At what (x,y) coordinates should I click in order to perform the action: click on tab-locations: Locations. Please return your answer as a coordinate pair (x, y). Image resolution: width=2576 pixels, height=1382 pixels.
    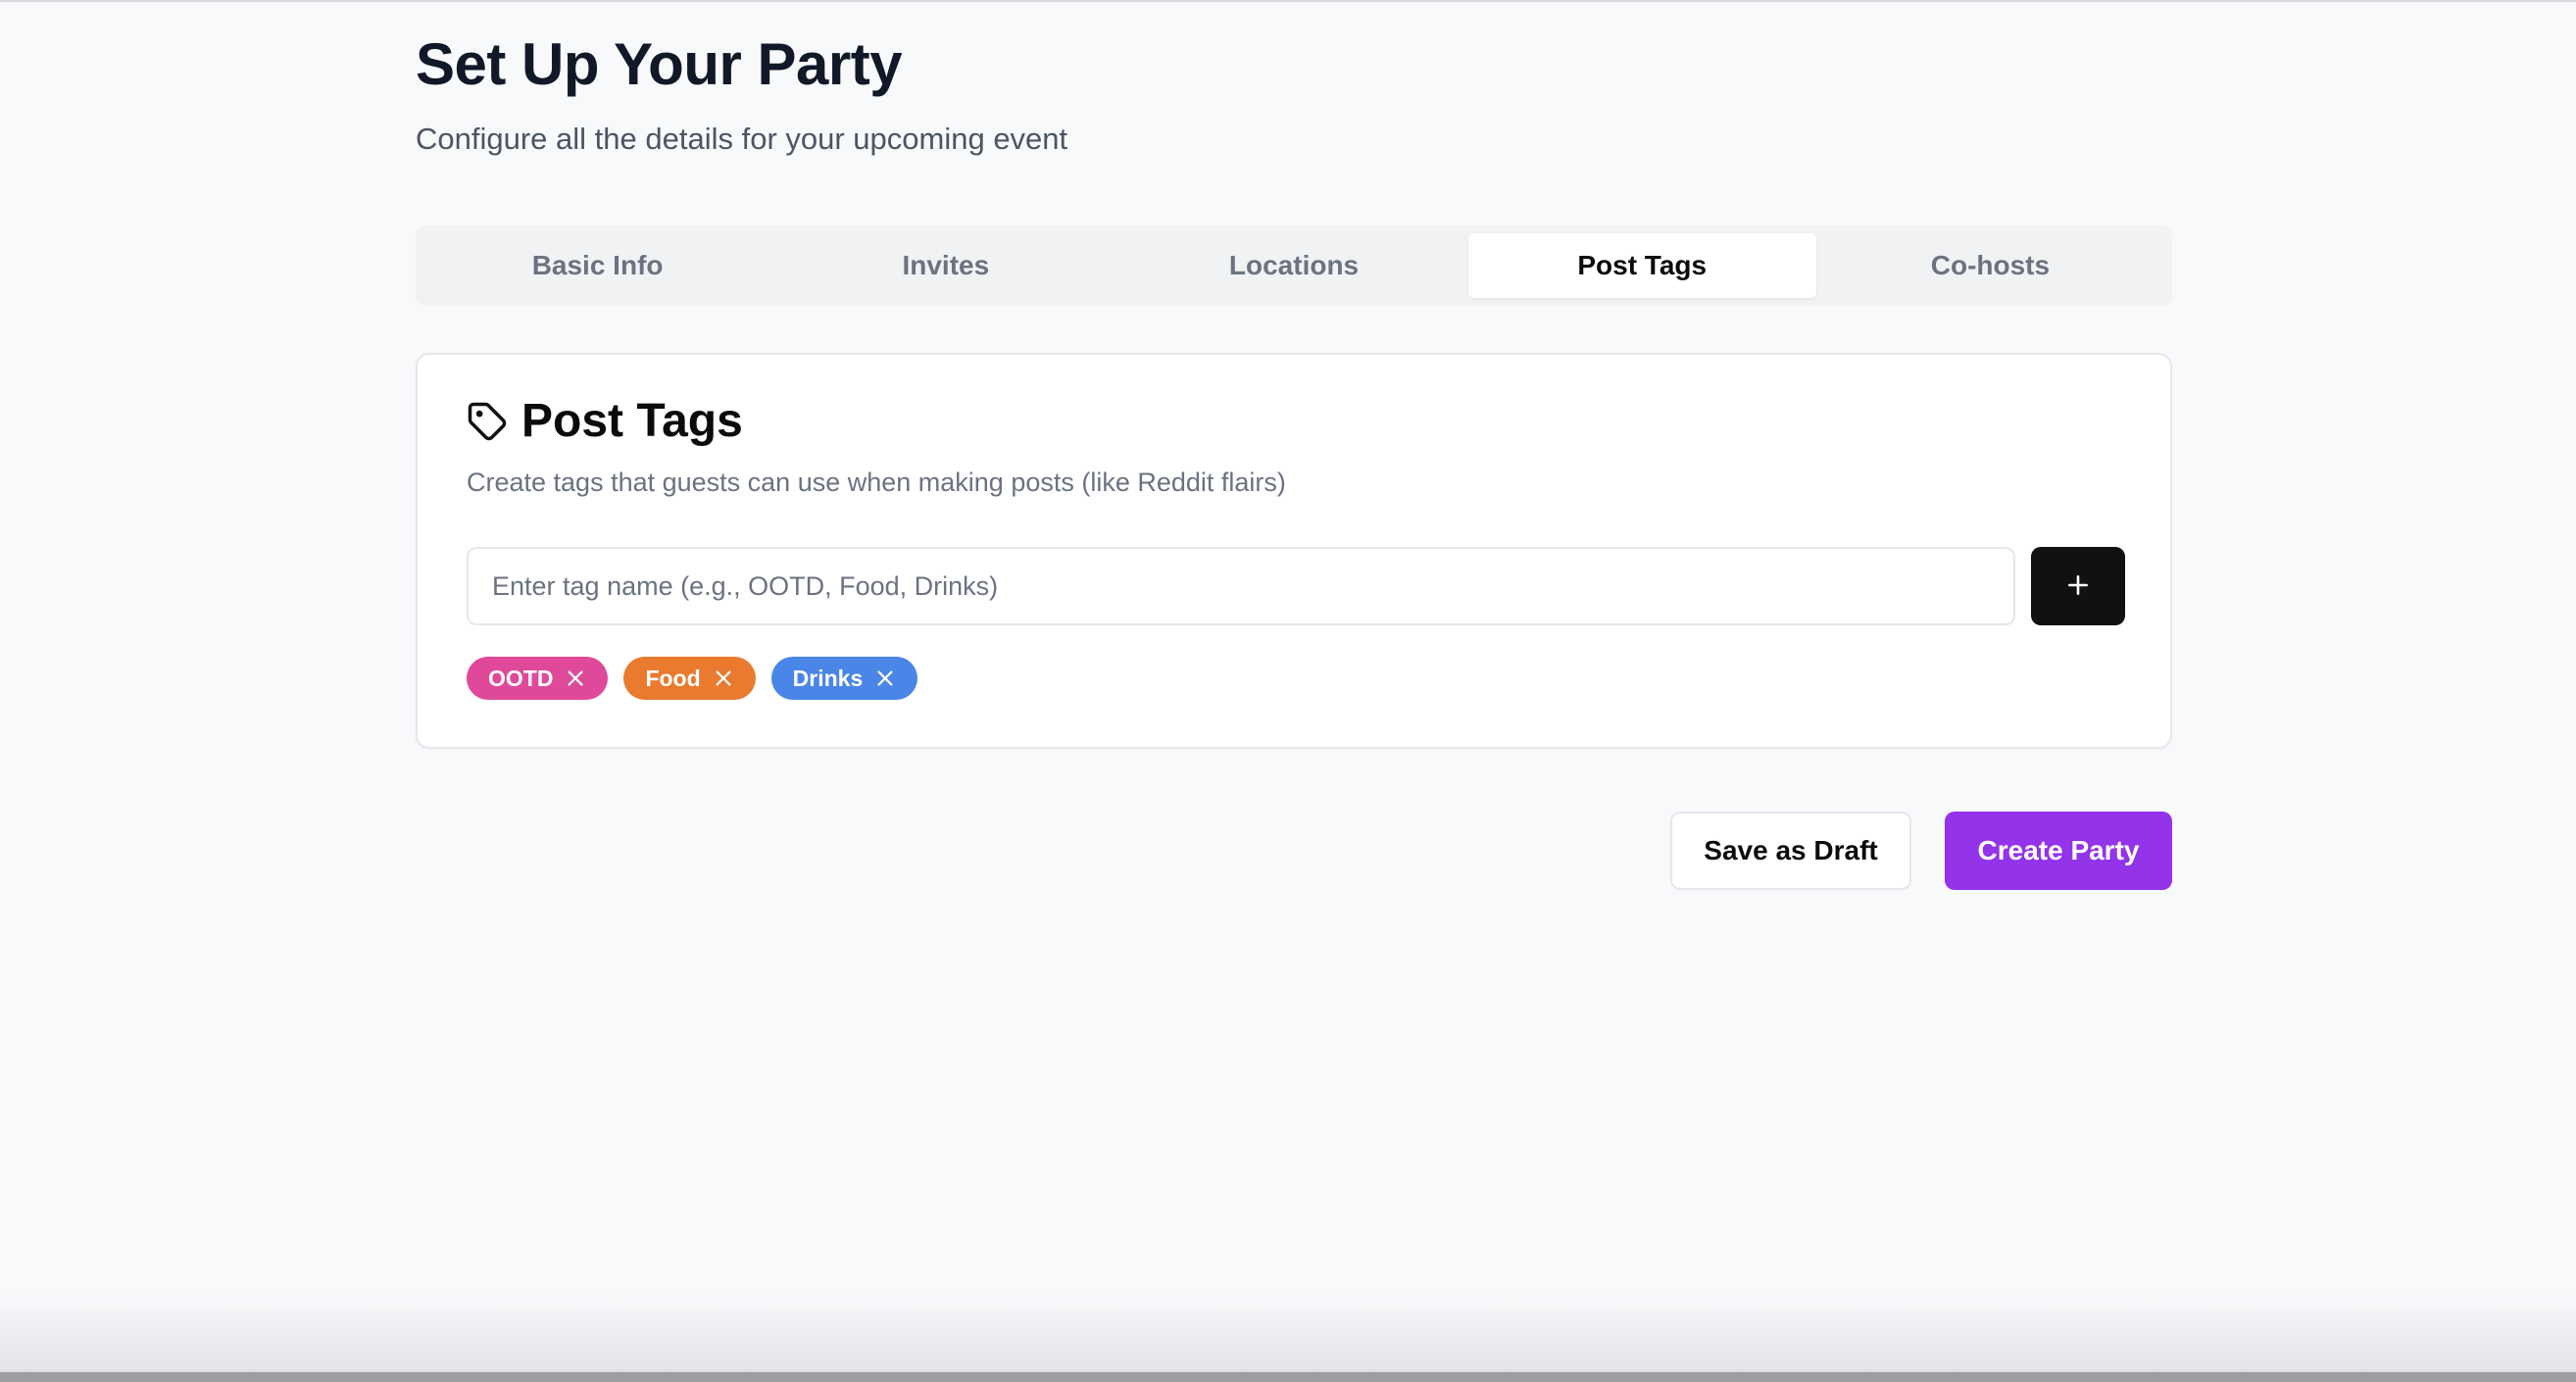
    Looking at the image, I should click on (1293, 265).